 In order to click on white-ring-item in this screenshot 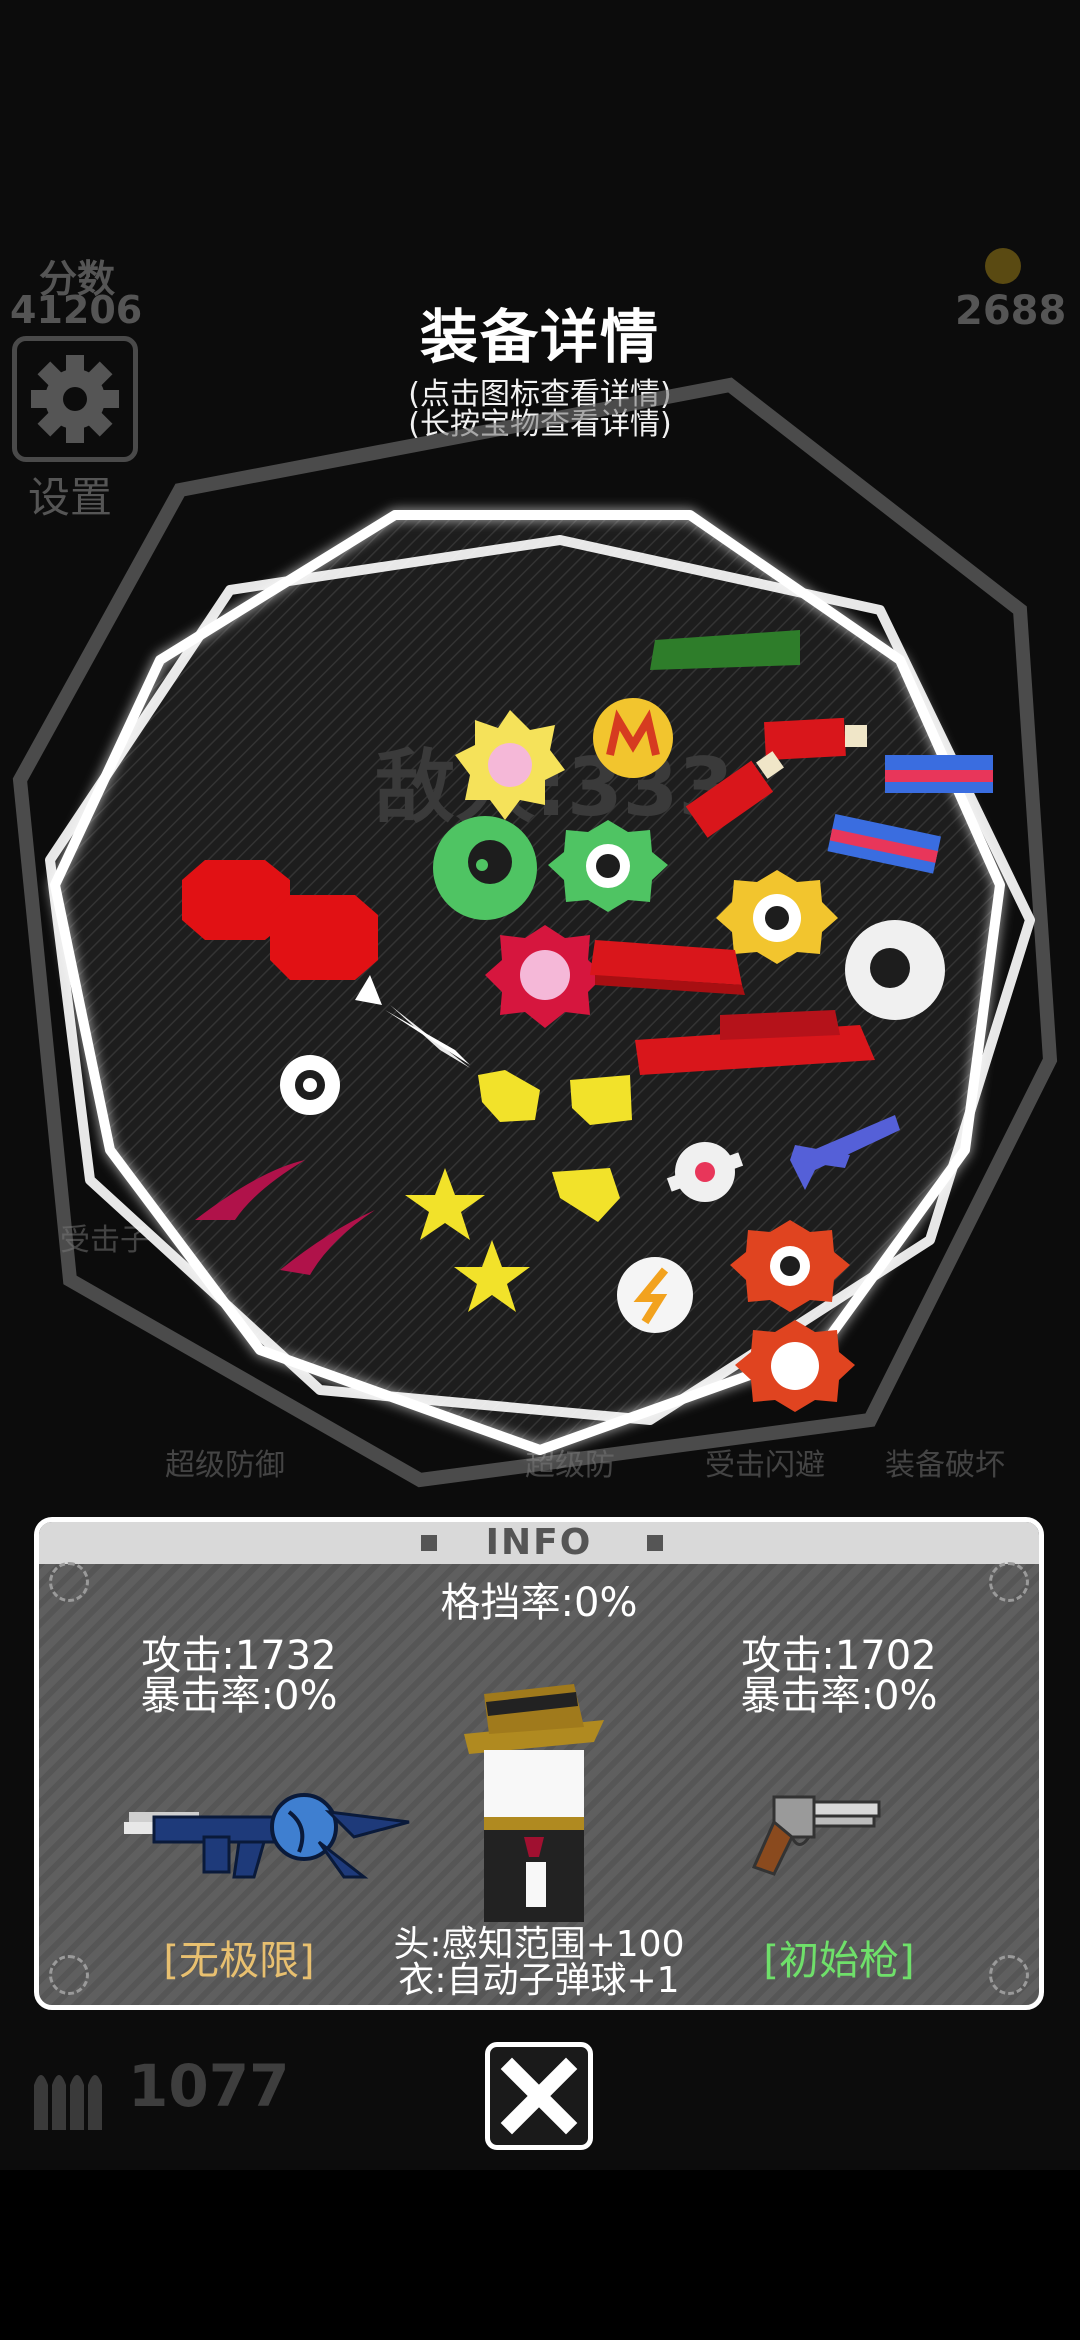, I will do `click(895, 970)`.